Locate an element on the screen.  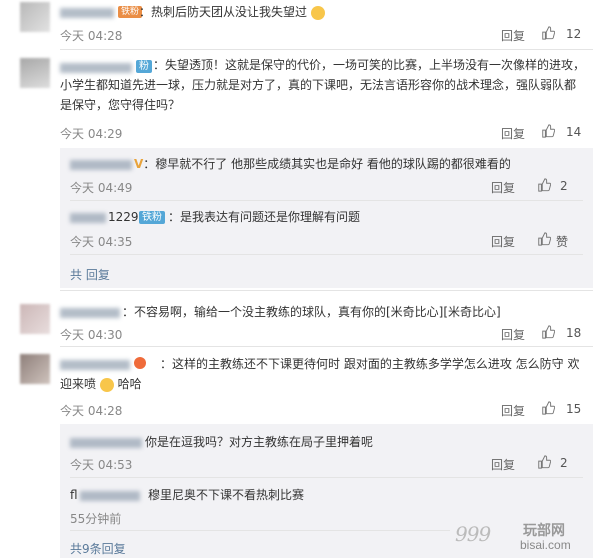
like-count: 15 is located at coordinates (574, 409).